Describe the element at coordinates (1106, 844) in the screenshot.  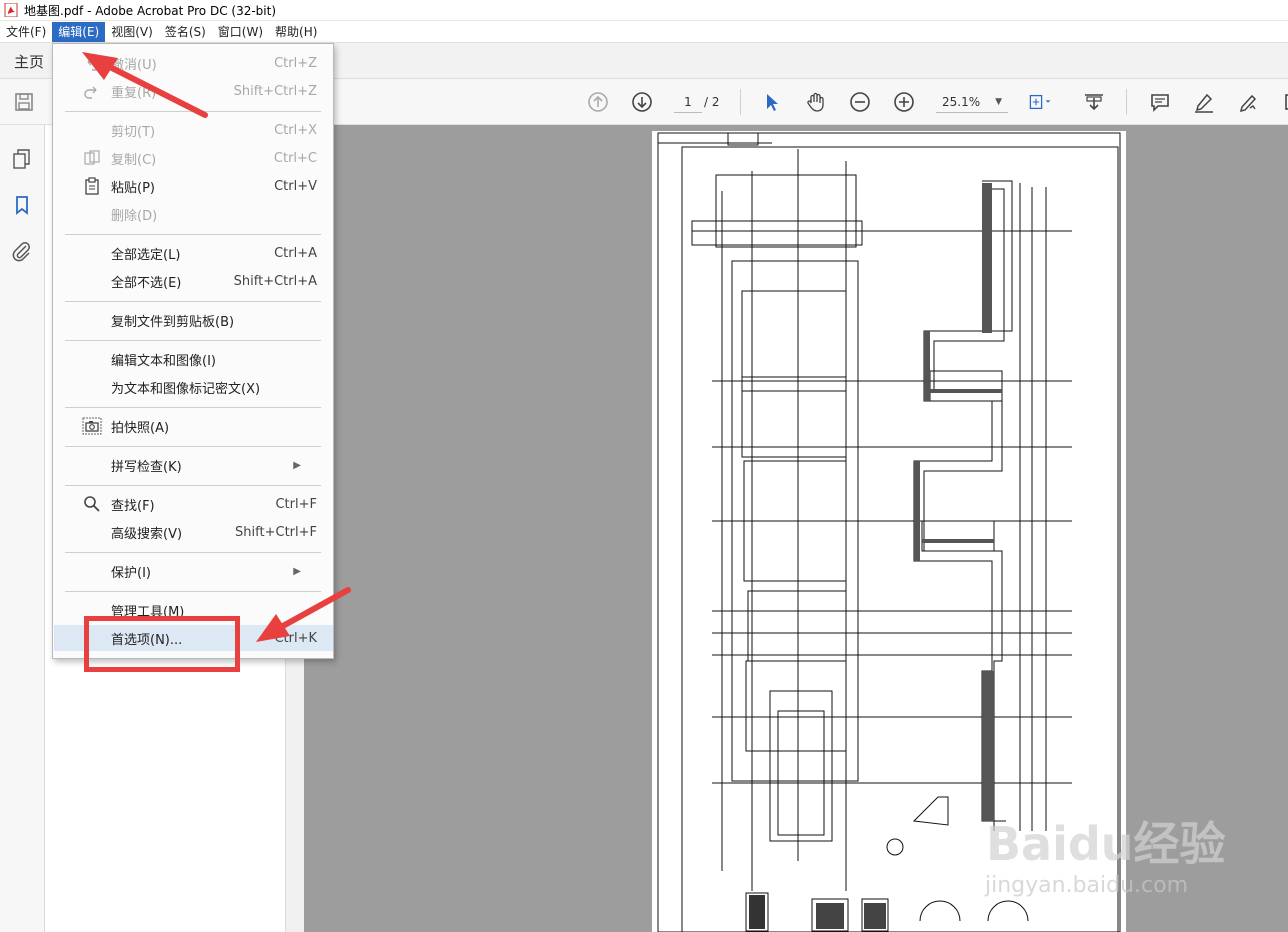
I see `watermark-logo: Baidu经验` at that location.